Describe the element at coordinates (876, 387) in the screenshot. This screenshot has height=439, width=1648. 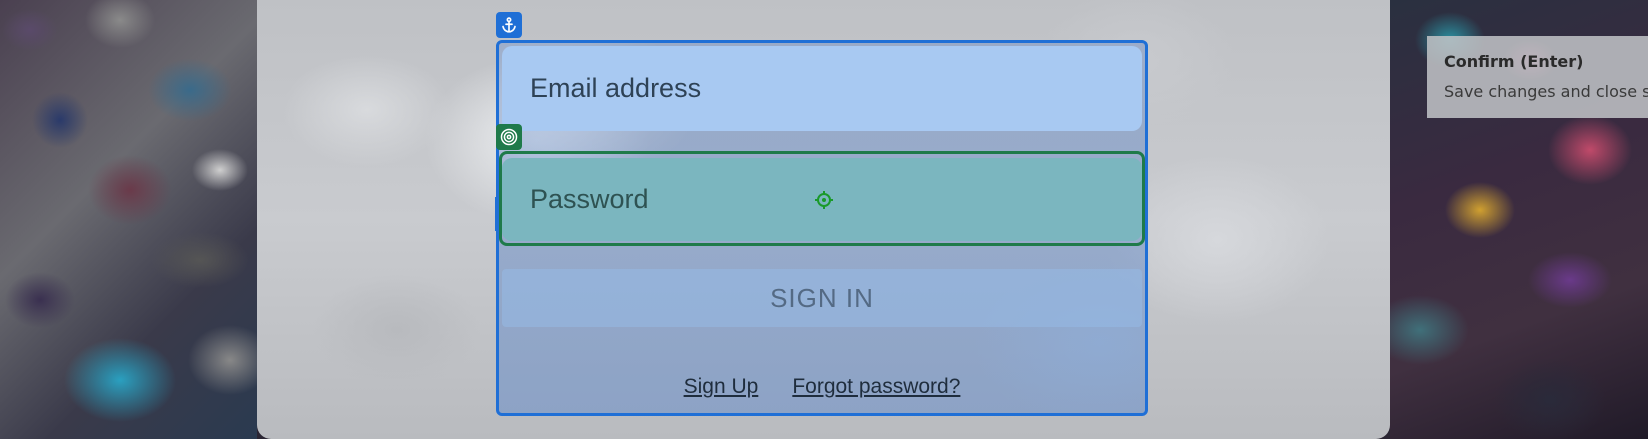
I see `forgot-password-link: Forgot password?` at that location.